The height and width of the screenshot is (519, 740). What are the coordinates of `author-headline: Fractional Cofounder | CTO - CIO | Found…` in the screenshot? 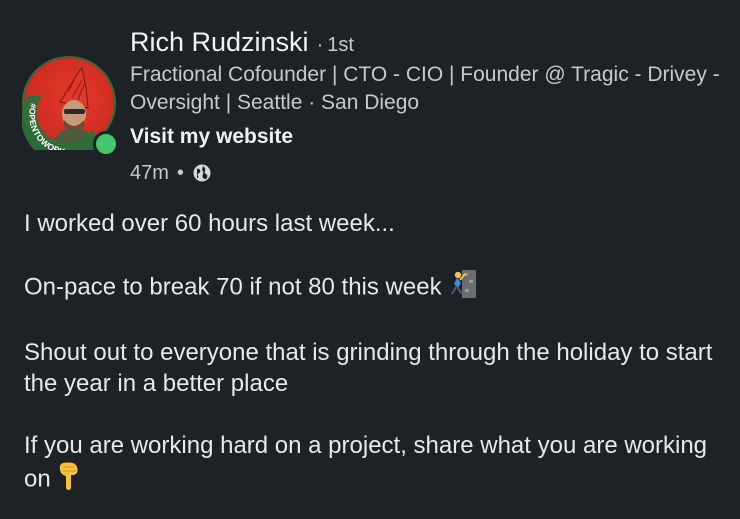 It's located at (425, 88).